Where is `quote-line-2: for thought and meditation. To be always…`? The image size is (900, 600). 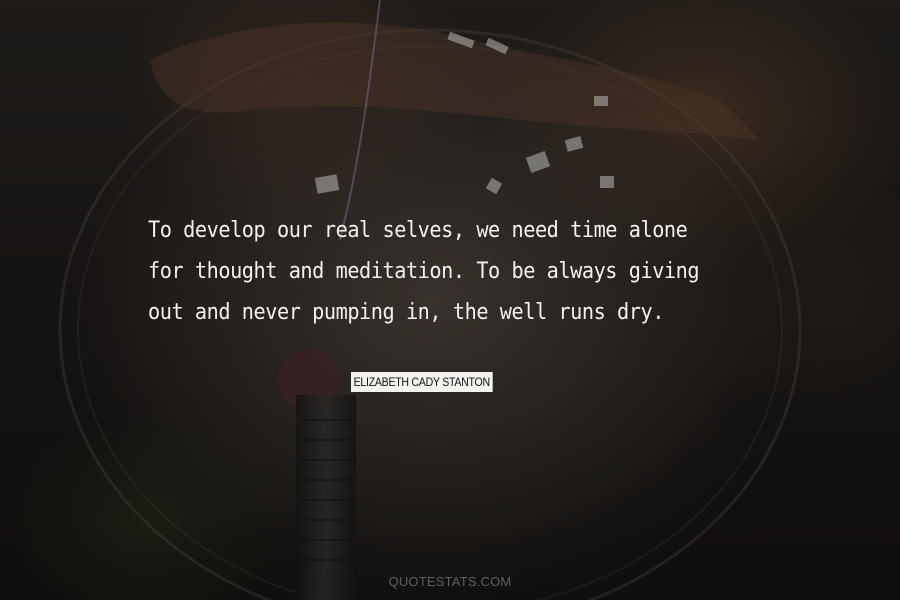 quote-line-2: for thought and meditation. To be always… is located at coordinates (424, 271).